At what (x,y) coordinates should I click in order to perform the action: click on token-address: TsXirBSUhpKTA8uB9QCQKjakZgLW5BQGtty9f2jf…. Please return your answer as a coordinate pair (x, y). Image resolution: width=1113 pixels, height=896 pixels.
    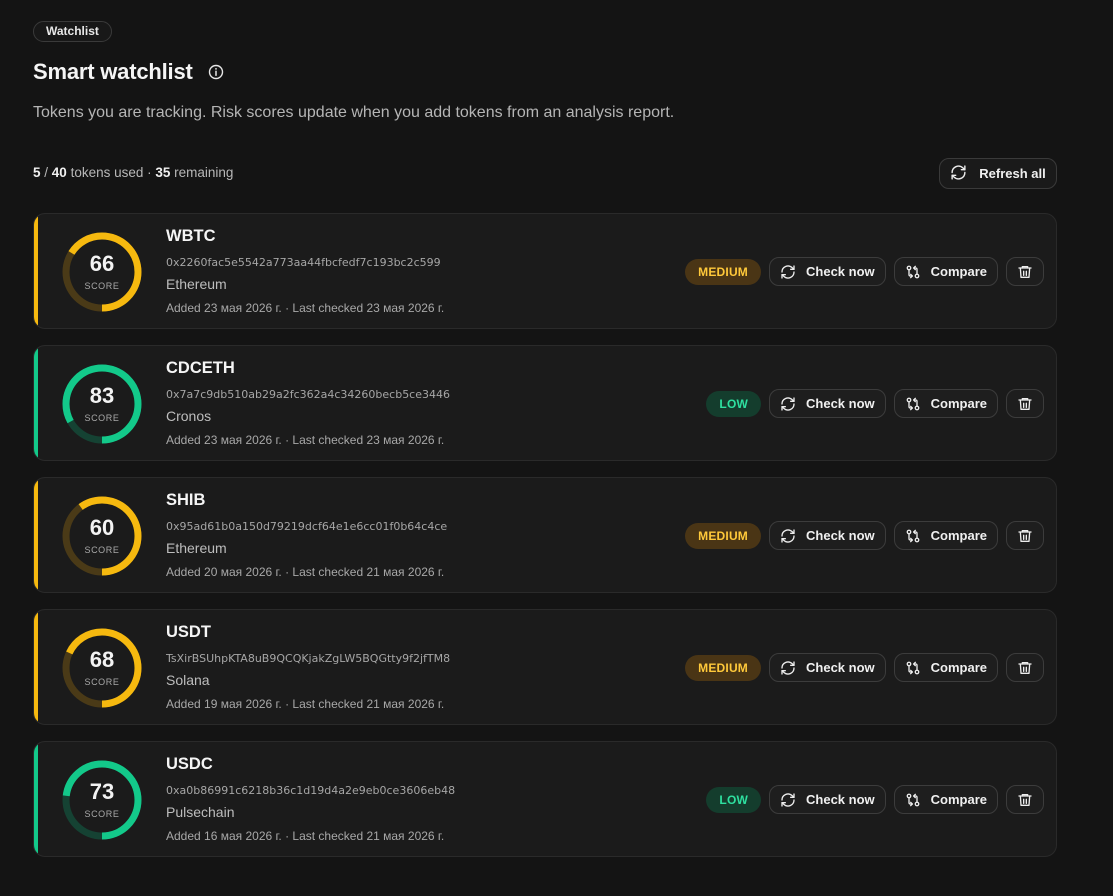
    Looking at the image, I should click on (308, 658).